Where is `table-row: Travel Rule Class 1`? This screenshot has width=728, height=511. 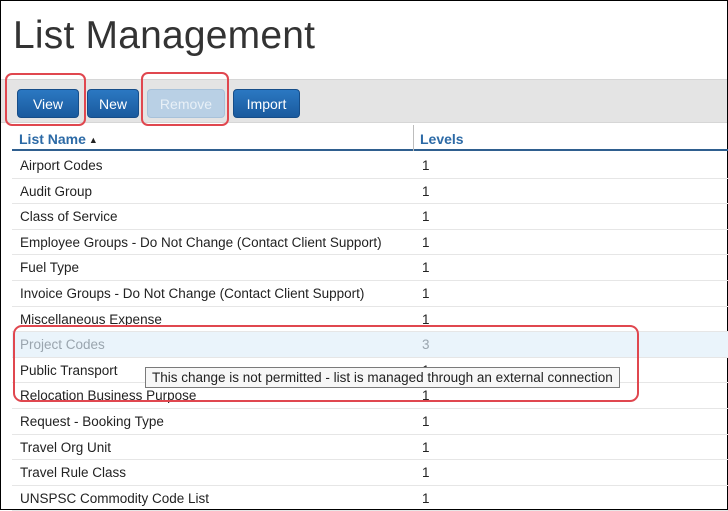
table-row: Travel Rule Class 1 is located at coordinates (370, 473).